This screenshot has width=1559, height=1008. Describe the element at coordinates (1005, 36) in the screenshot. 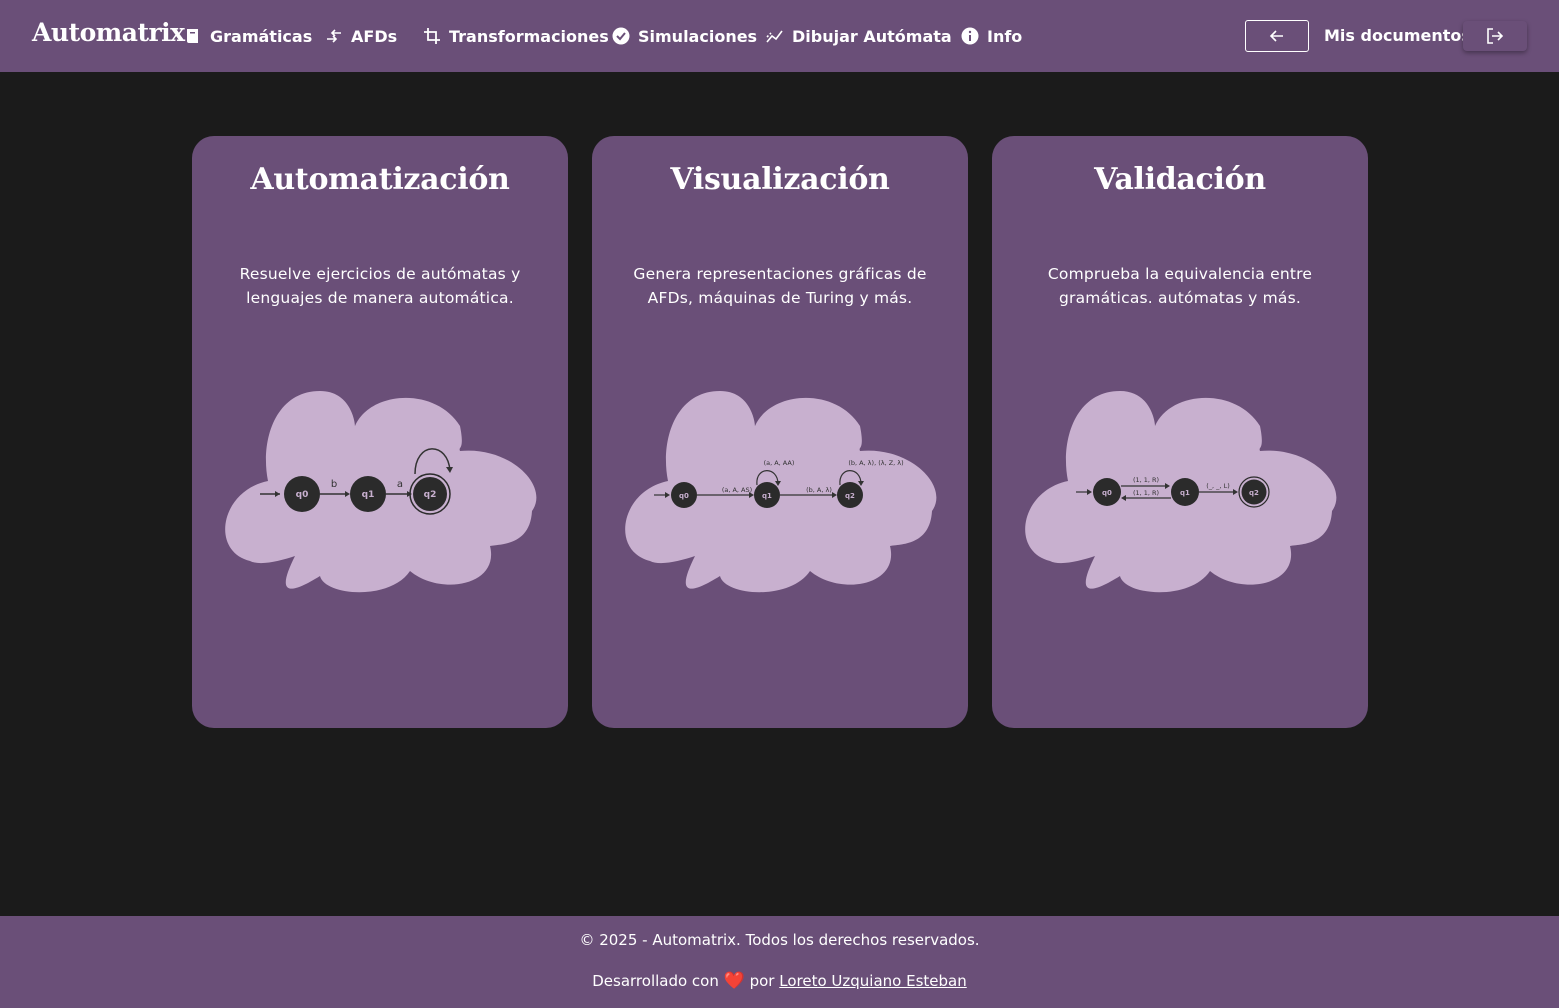

I see `nav-info-label: Info` at that location.